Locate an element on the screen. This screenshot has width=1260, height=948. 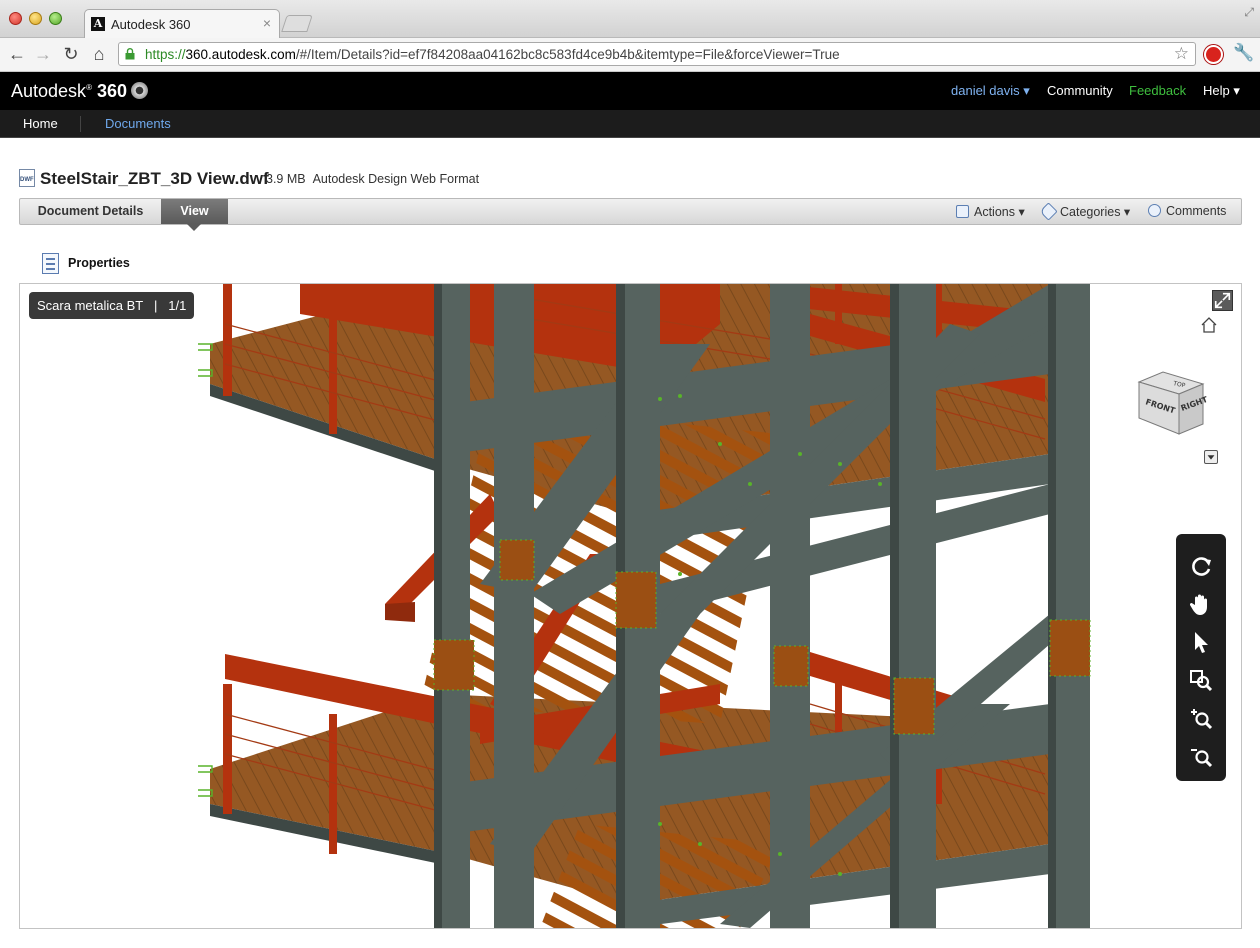
nav-home: Home is located at coordinates (40, 123).